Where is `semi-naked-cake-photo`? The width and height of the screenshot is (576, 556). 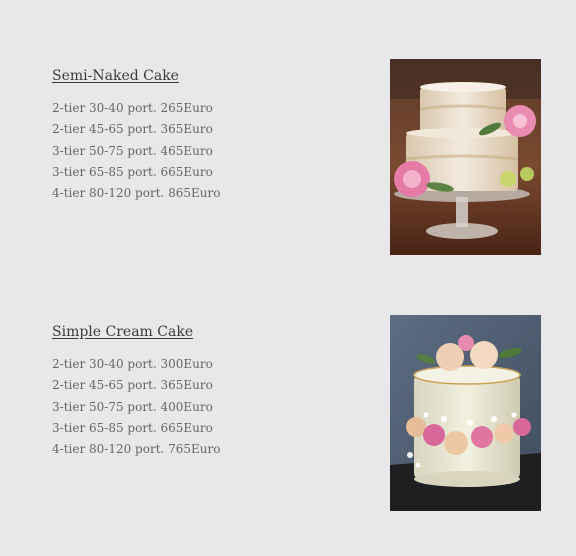
semi-naked-cake-photo is located at coordinates (465, 157).